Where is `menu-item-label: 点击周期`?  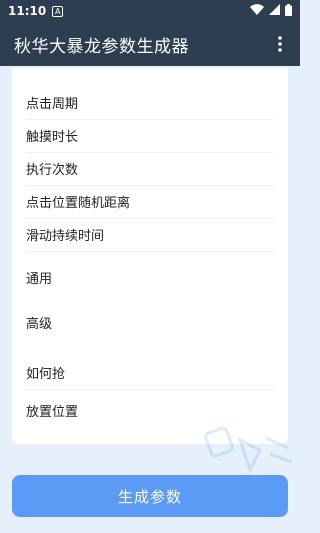
menu-item-label: 点击周期 is located at coordinates (52, 104).